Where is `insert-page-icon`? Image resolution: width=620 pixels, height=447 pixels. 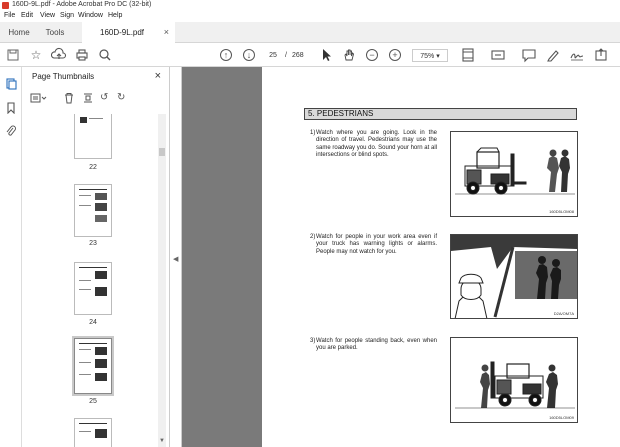
insert-page-icon is located at coordinates (88, 99).